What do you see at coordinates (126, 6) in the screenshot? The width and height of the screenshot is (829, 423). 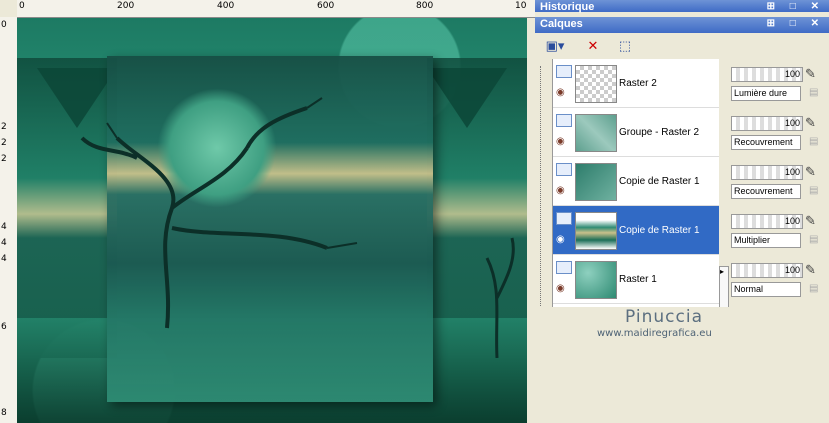 I see `ruler-label: 200` at bounding box center [126, 6].